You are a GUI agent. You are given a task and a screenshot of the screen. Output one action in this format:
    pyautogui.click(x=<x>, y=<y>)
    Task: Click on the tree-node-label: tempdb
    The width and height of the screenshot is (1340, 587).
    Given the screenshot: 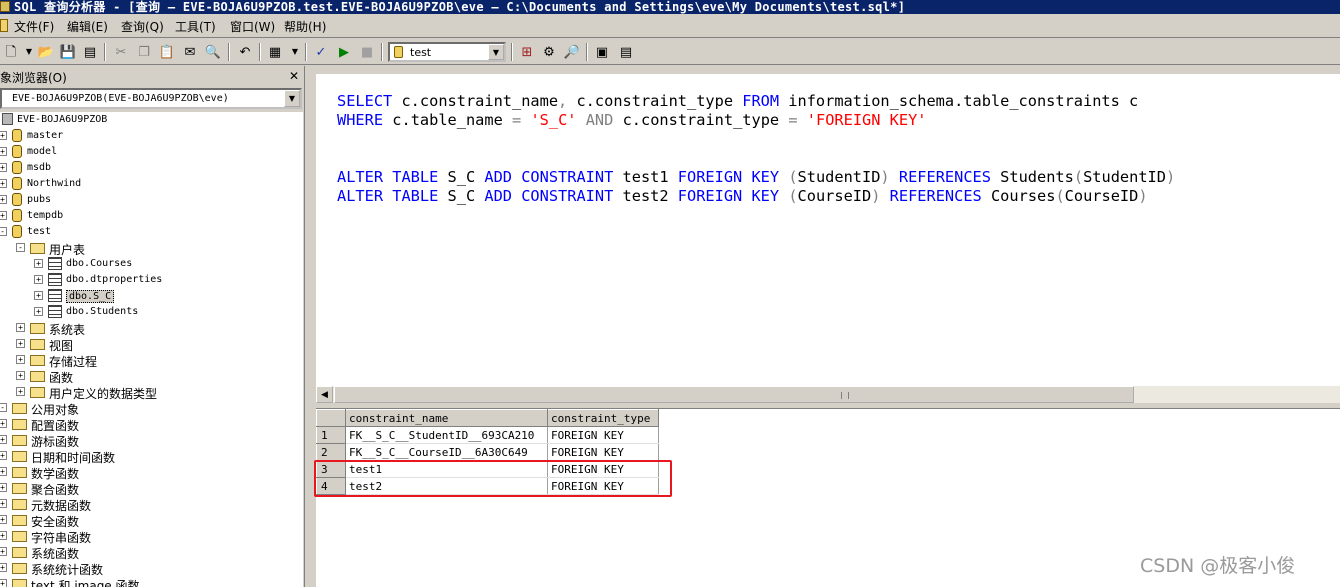 What is the action you would take?
    pyautogui.click(x=45, y=215)
    